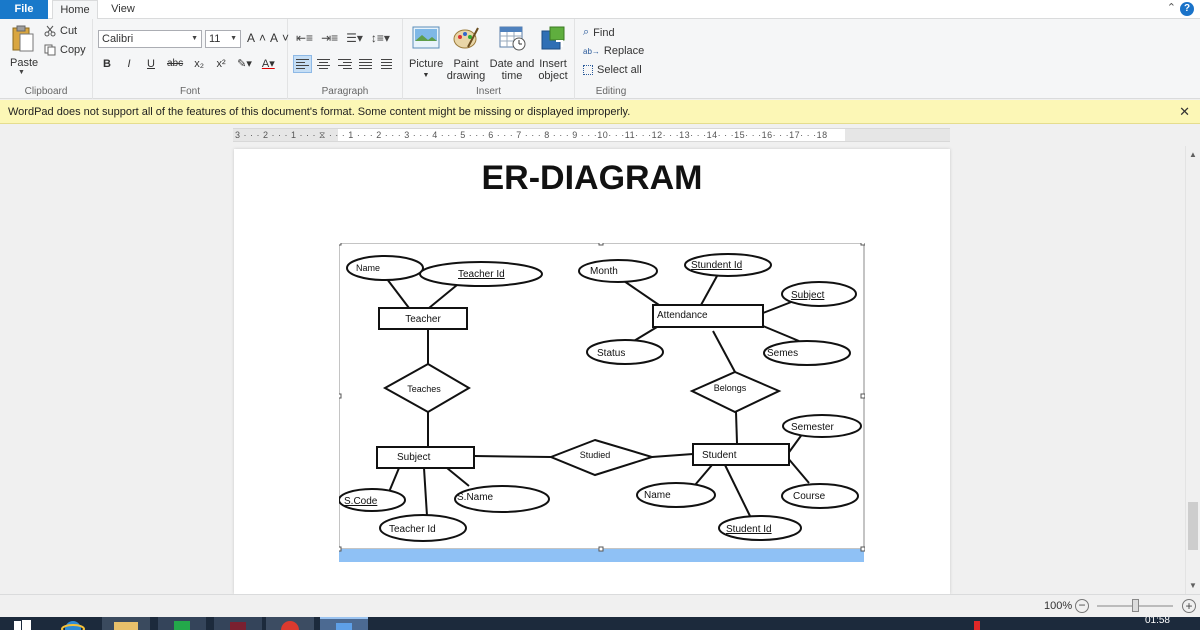  Describe the element at coordinates (466, 53) in the screenshot. I see `paint-drawing-button: Paint drawing` at that location.